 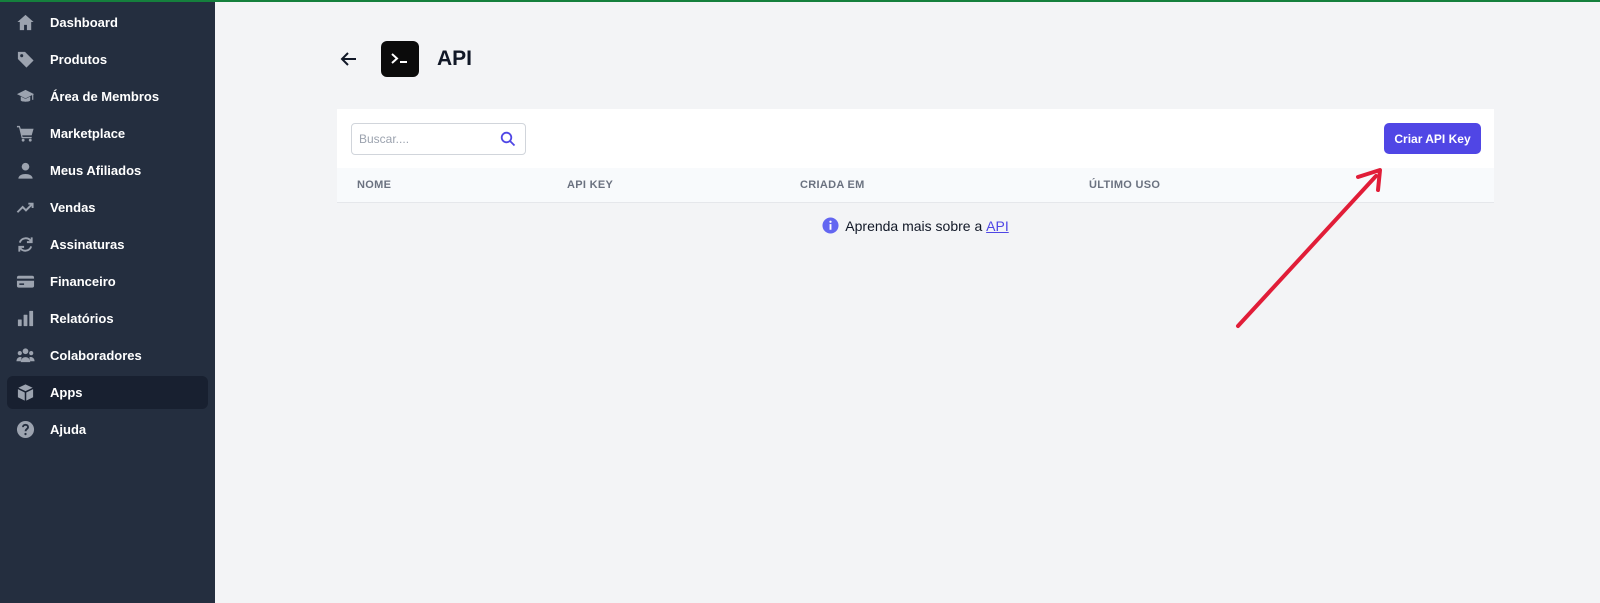 I want to click on create-api-key-button: Criar API Key, so click(x=1432, y=138).